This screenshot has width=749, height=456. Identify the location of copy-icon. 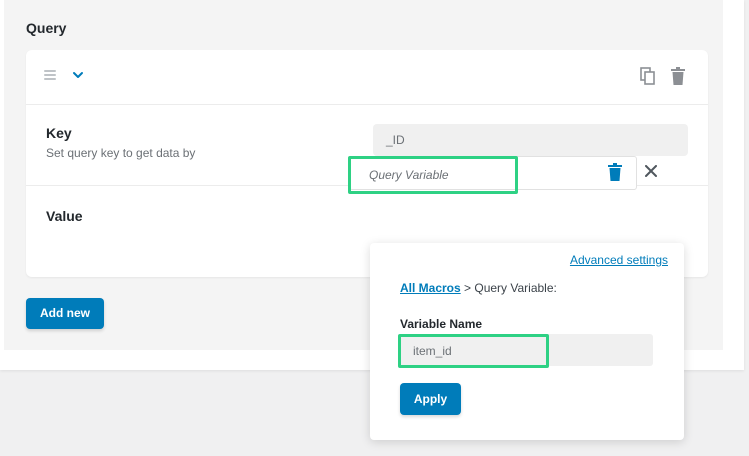
(648, 76).